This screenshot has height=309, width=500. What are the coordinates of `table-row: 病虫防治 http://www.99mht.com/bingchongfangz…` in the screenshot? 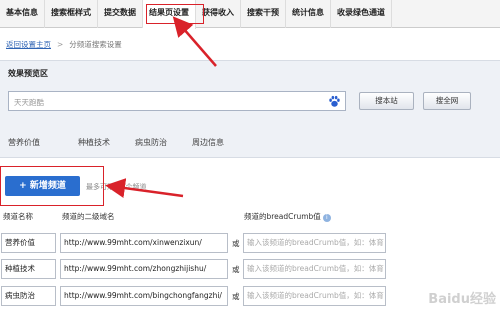 It's located at (250, 296).